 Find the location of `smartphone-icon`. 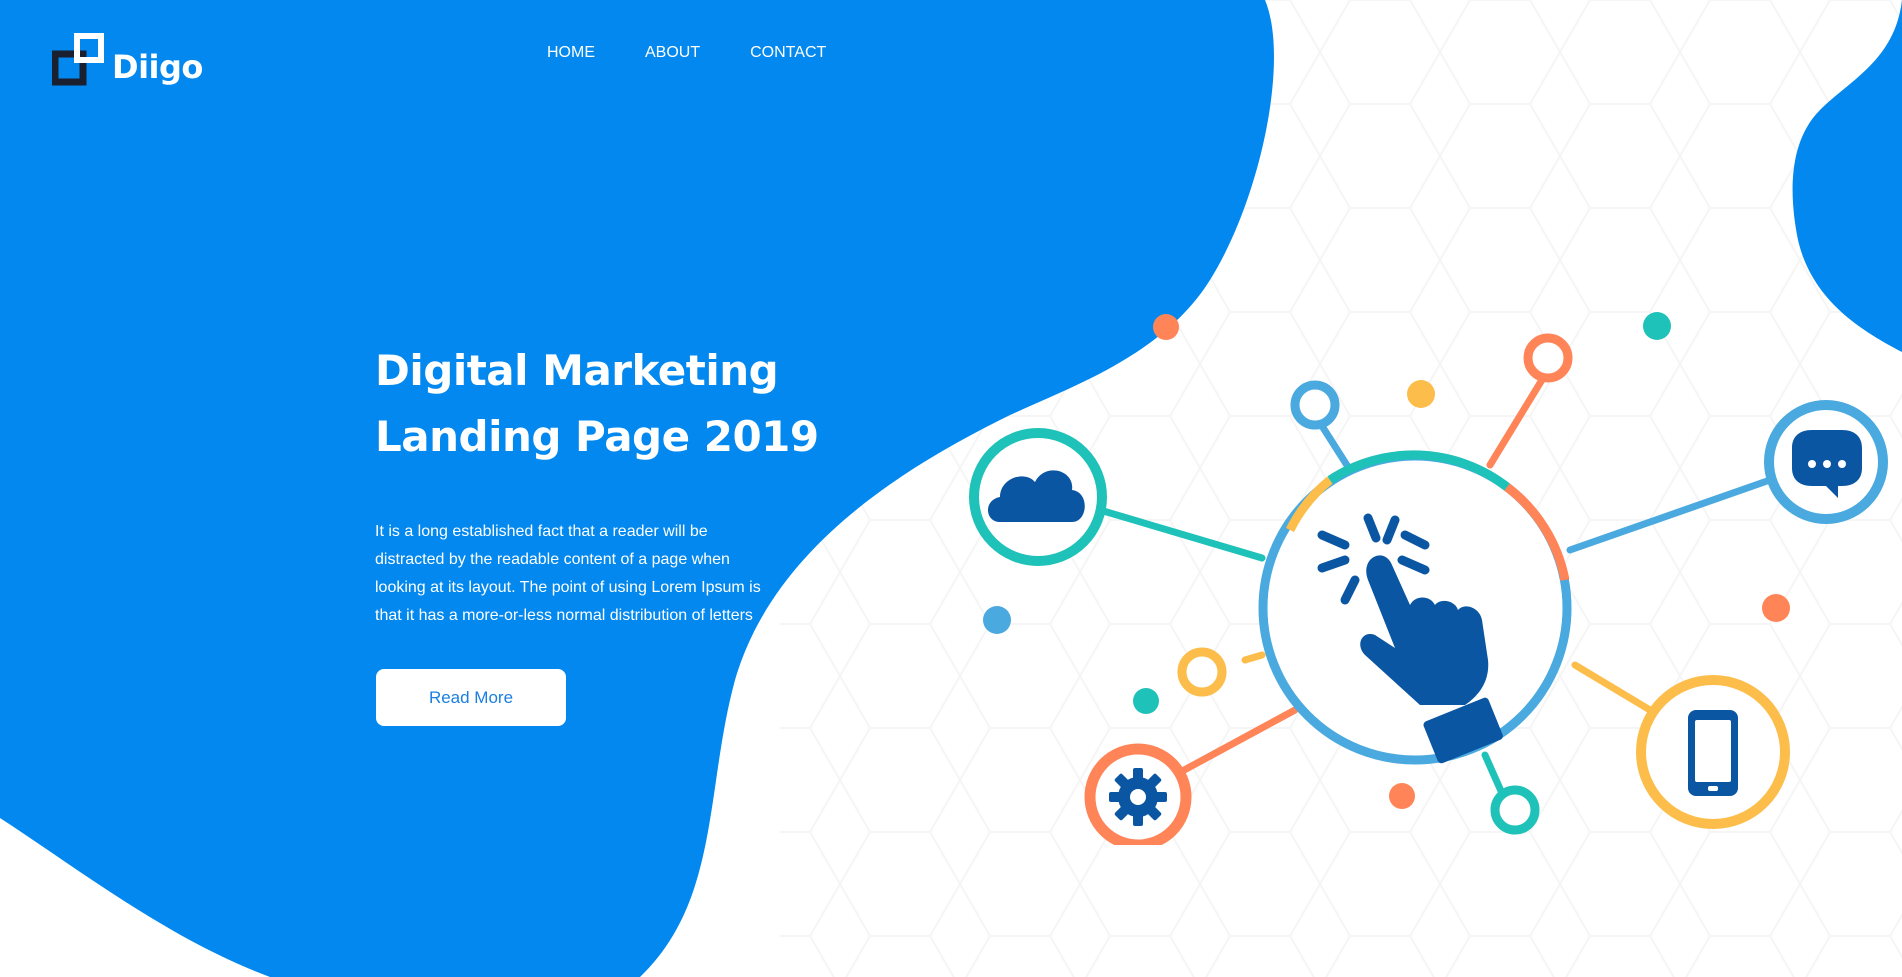

smartphone-icon is located at coordinates (1713, 753).